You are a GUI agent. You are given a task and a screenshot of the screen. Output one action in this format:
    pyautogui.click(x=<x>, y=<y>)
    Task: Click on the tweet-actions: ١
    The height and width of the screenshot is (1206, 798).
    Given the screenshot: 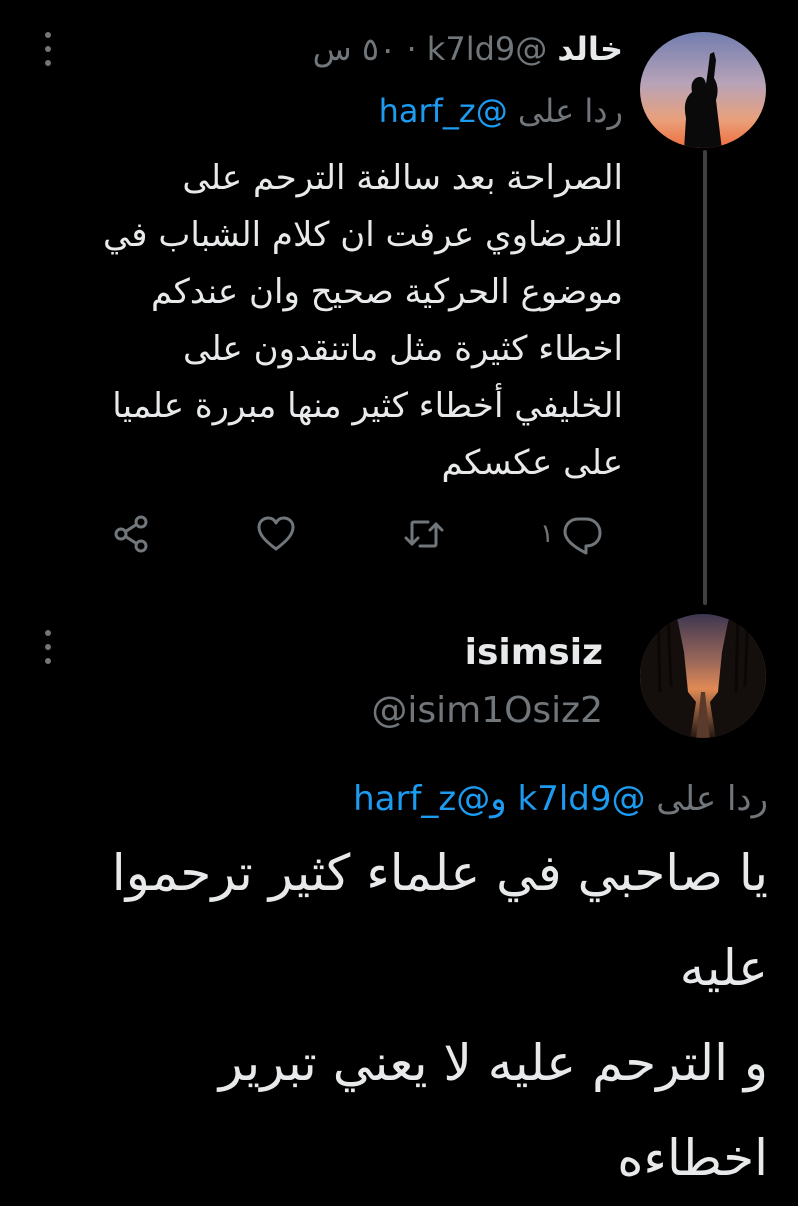 What is the action you would take?
    pyautogui.click(x=360, y=534)
    